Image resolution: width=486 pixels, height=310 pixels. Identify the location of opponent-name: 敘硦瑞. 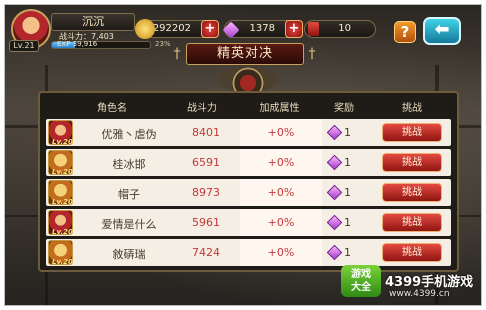
(129, 254).